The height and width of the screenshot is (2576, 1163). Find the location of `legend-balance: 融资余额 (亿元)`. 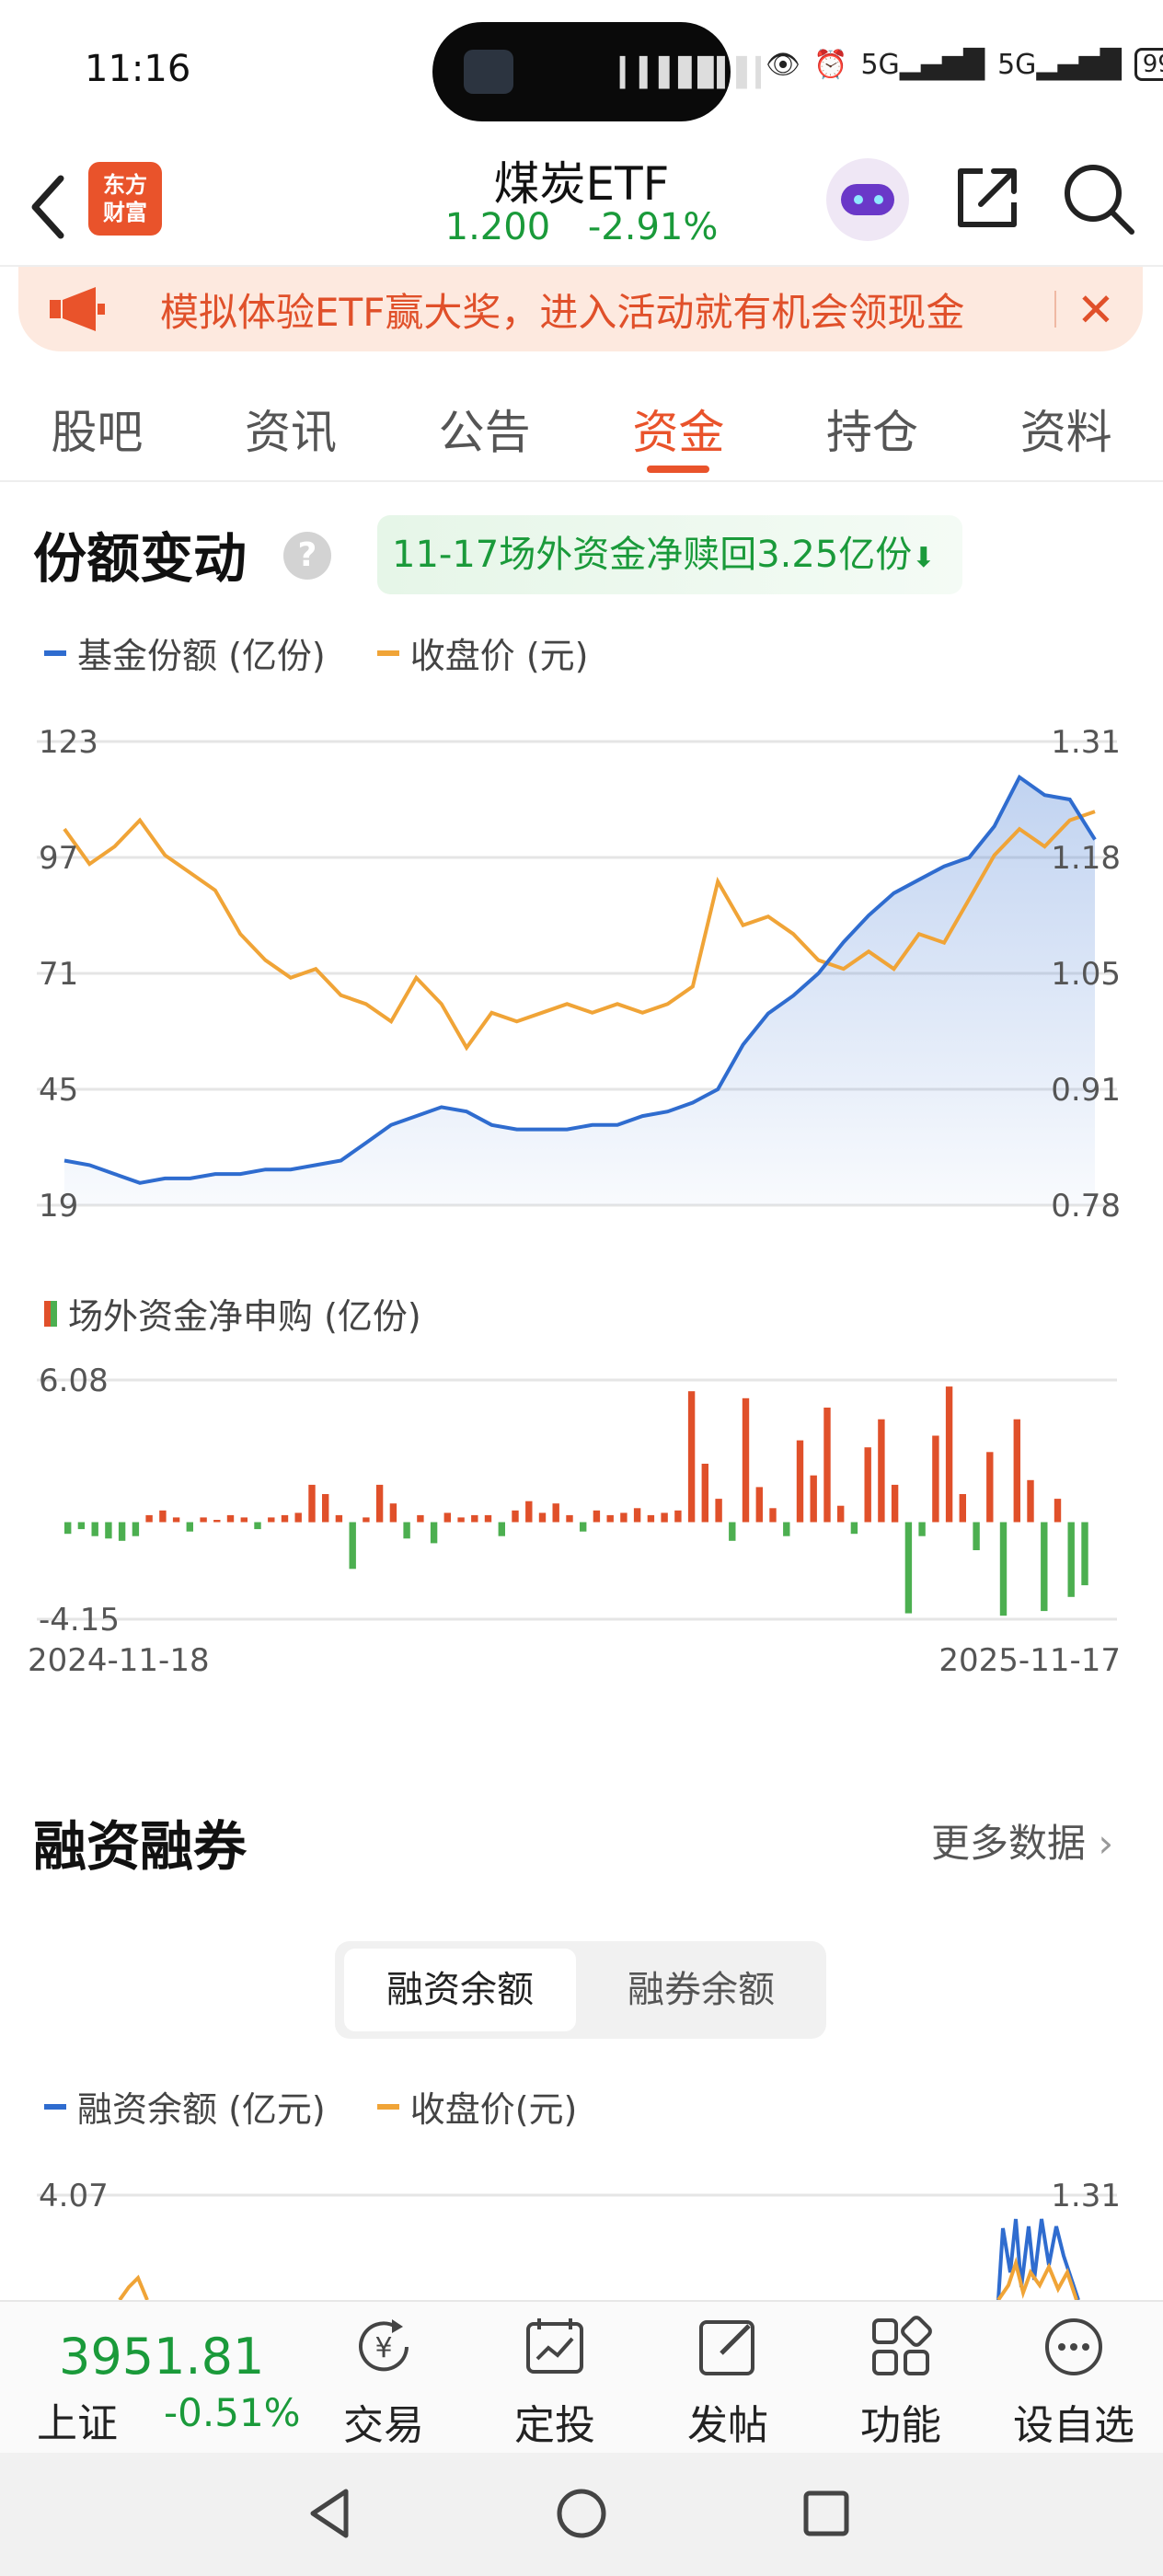

legend-balance: 融资余额 (亿元) is located at coordinates (202, 2109).